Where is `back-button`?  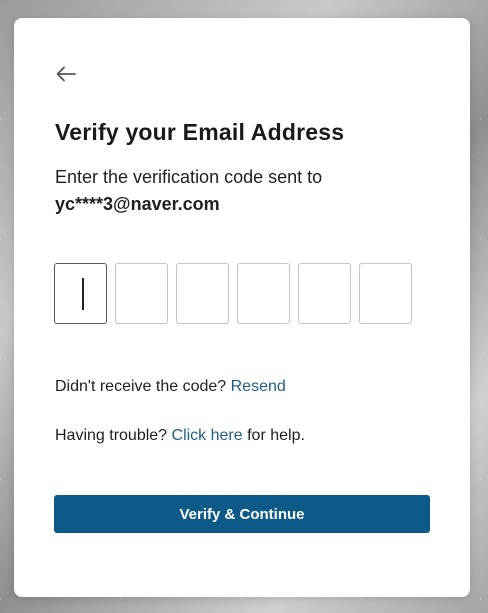
back-button is located at coordinates (66, 74).